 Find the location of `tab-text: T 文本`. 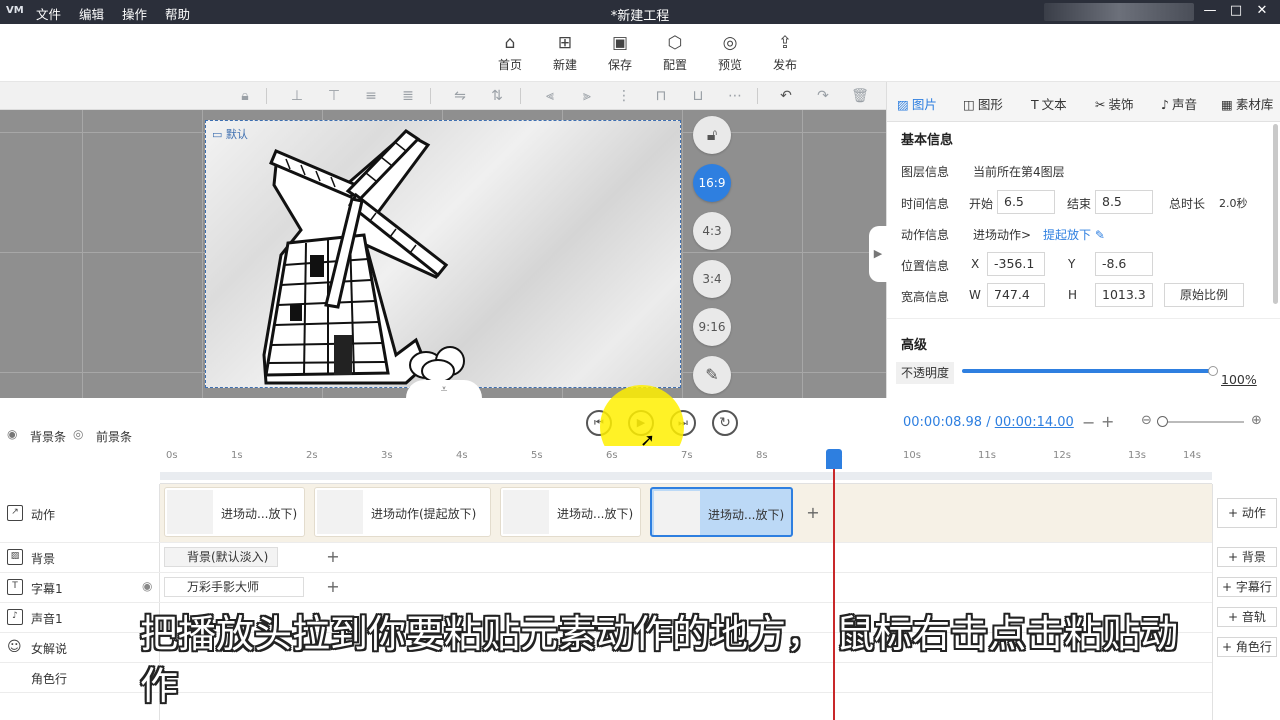

tab-text: T 文本 is located at coordinates (1049, 103).